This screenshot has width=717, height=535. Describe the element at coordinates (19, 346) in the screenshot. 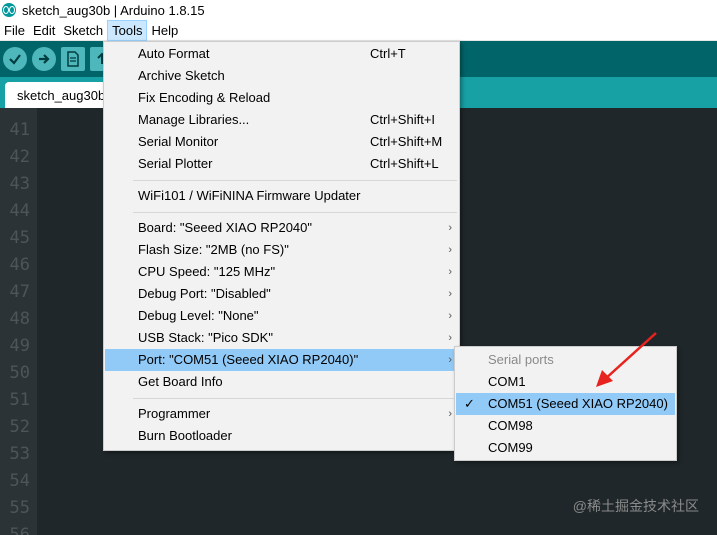

I see `line-number: 49` at that location.